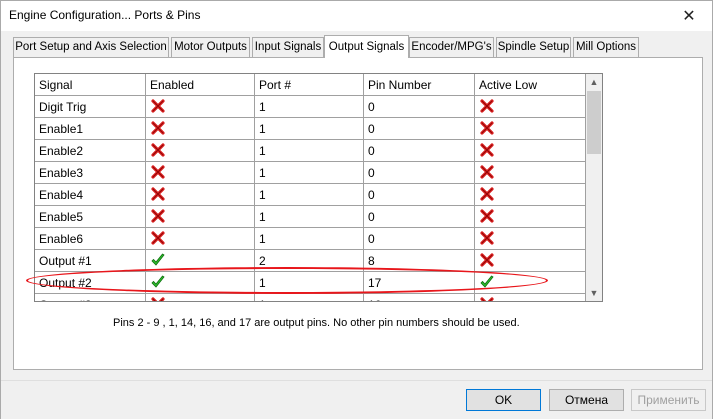 This screenshot has height=419, width=713. Describe the element at coordinates (309, 85) in the screenshot. I see `column-header-port: Port #` at that location.